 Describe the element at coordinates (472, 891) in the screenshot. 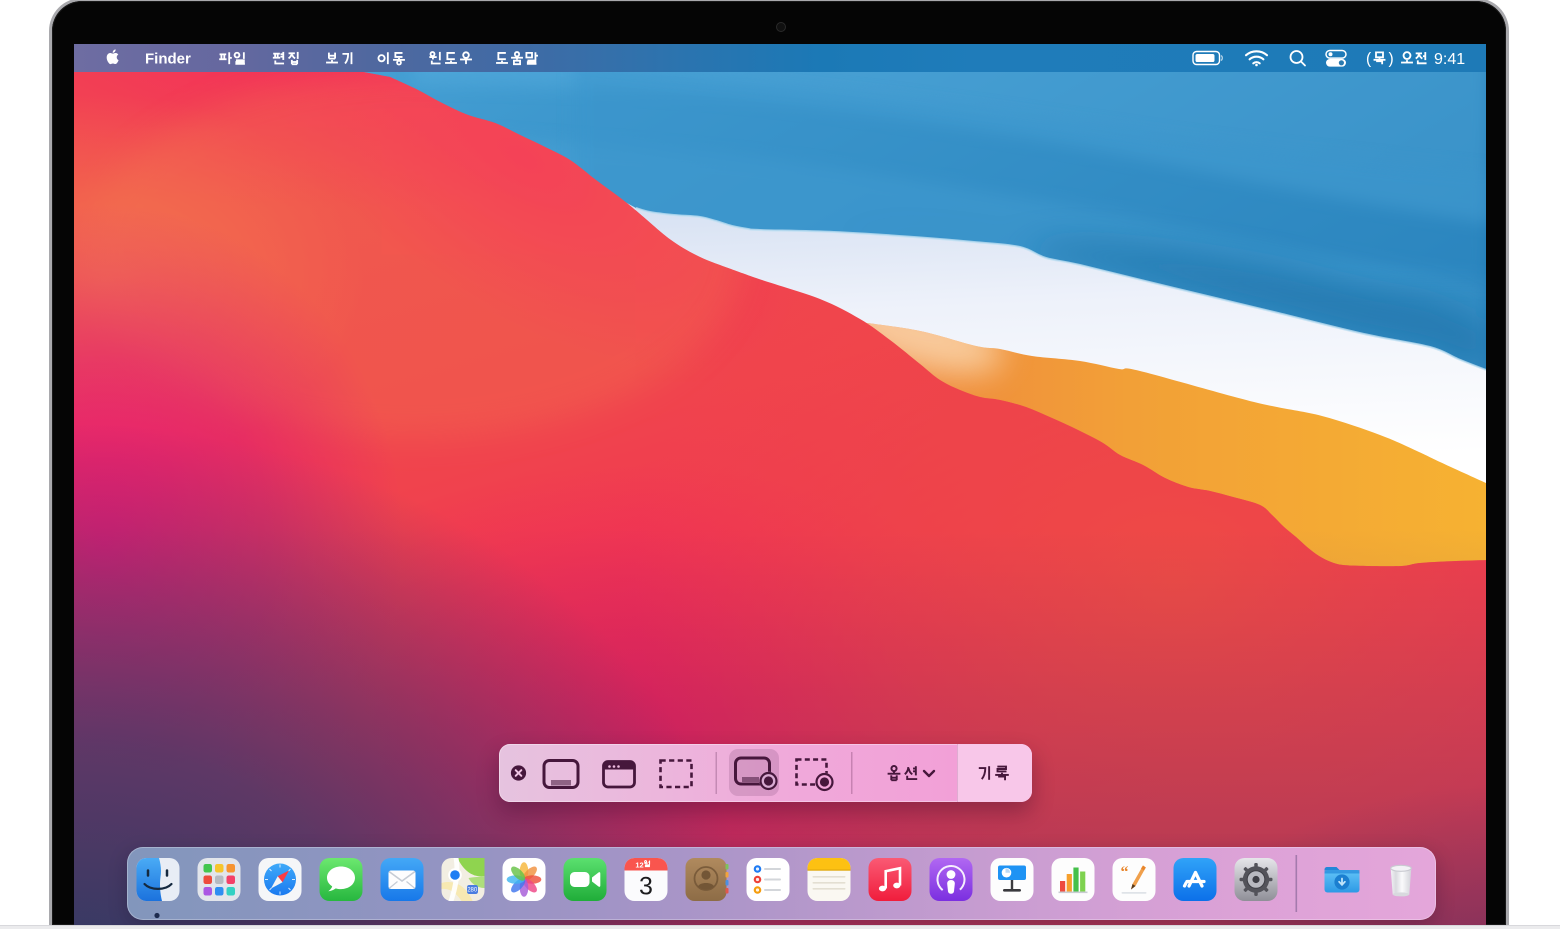

I see `svg-text: 280` at that location.